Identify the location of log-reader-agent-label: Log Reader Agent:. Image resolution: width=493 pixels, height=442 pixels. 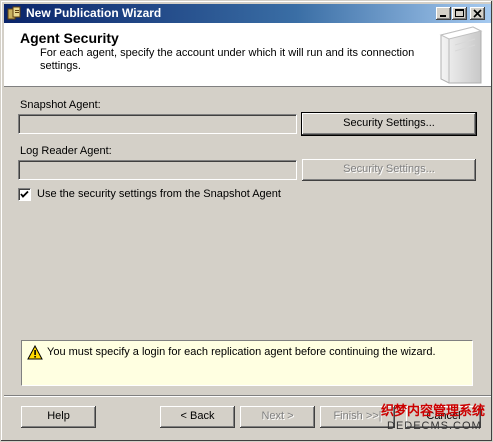
(66, 151).